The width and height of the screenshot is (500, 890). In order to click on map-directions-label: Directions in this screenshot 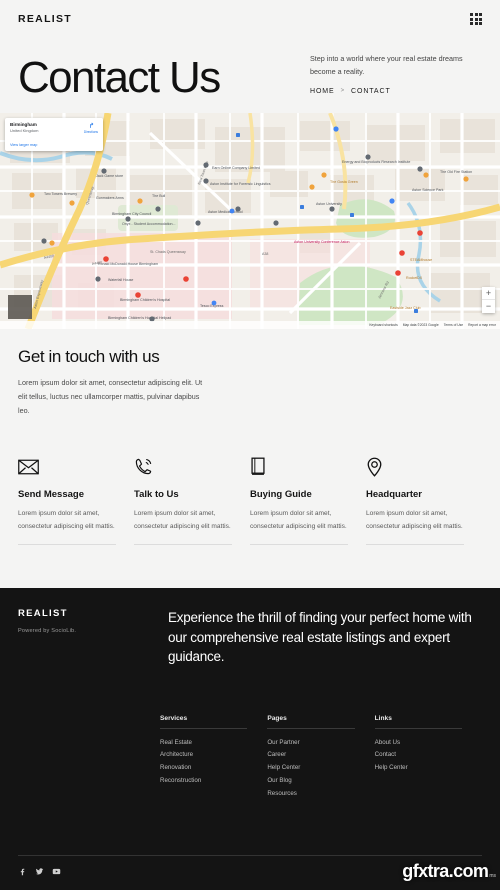, I will do `click(90, 131)`.